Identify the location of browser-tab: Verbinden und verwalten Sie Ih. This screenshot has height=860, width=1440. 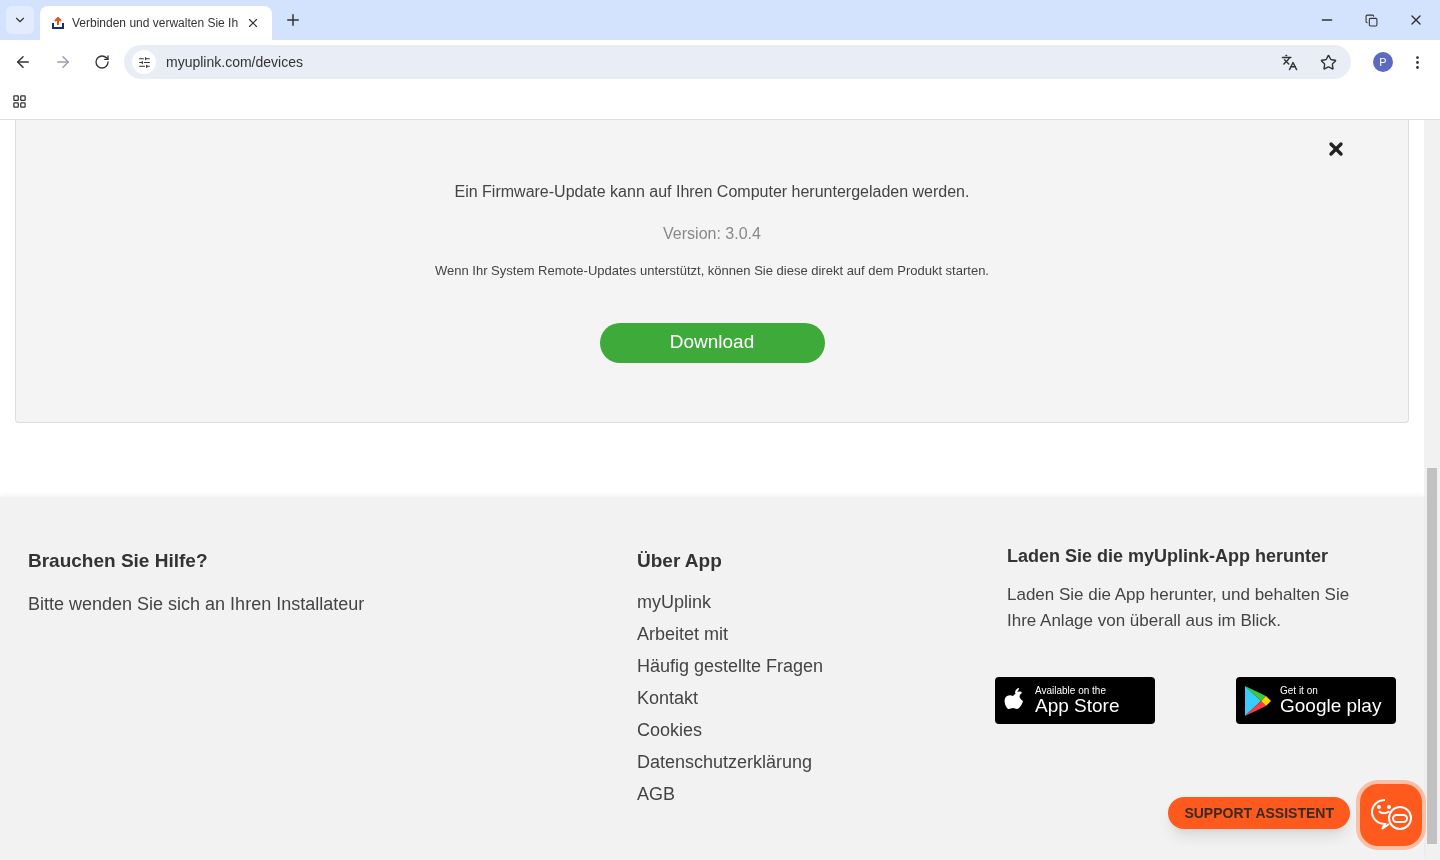
(156, 23).